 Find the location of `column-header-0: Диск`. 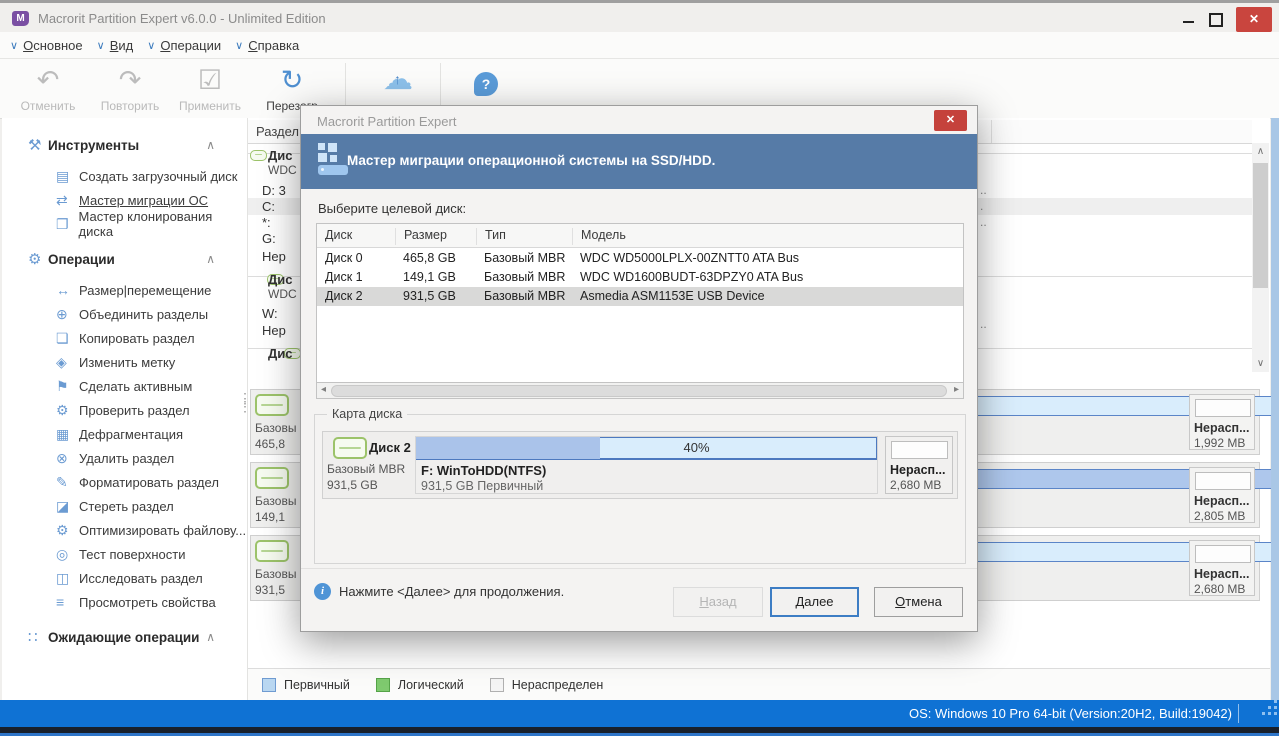

column-header-0: Диск is located at coordinates (356, 236).